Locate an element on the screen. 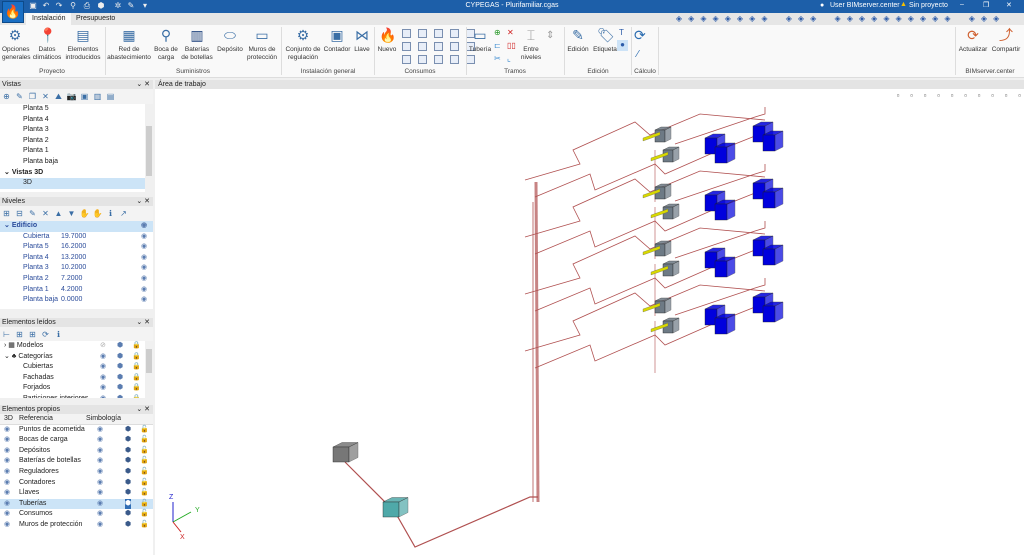 The height and width of the screenshot is (555, 1024). info-icon: ℹ is located at coordinates (58, 334).